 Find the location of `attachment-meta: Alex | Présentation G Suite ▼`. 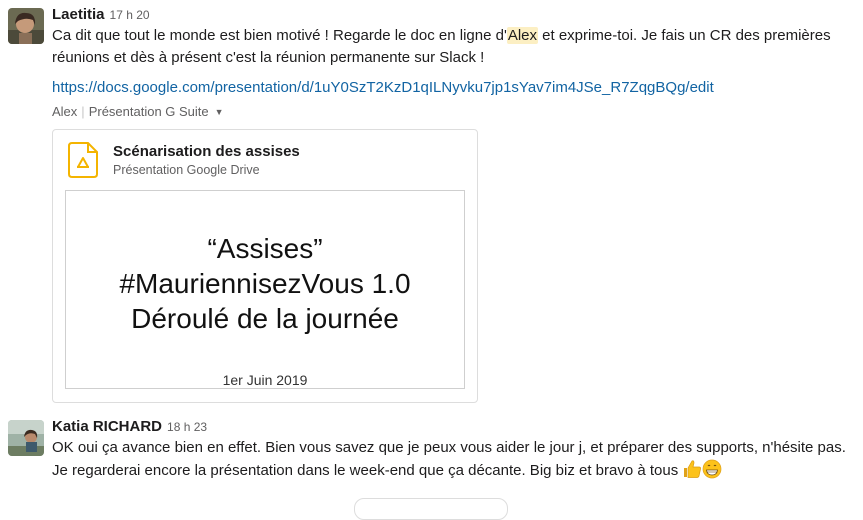

attachment-meta: Alex | Présentation G Suite ▼ is located at coordinates (450, 112).